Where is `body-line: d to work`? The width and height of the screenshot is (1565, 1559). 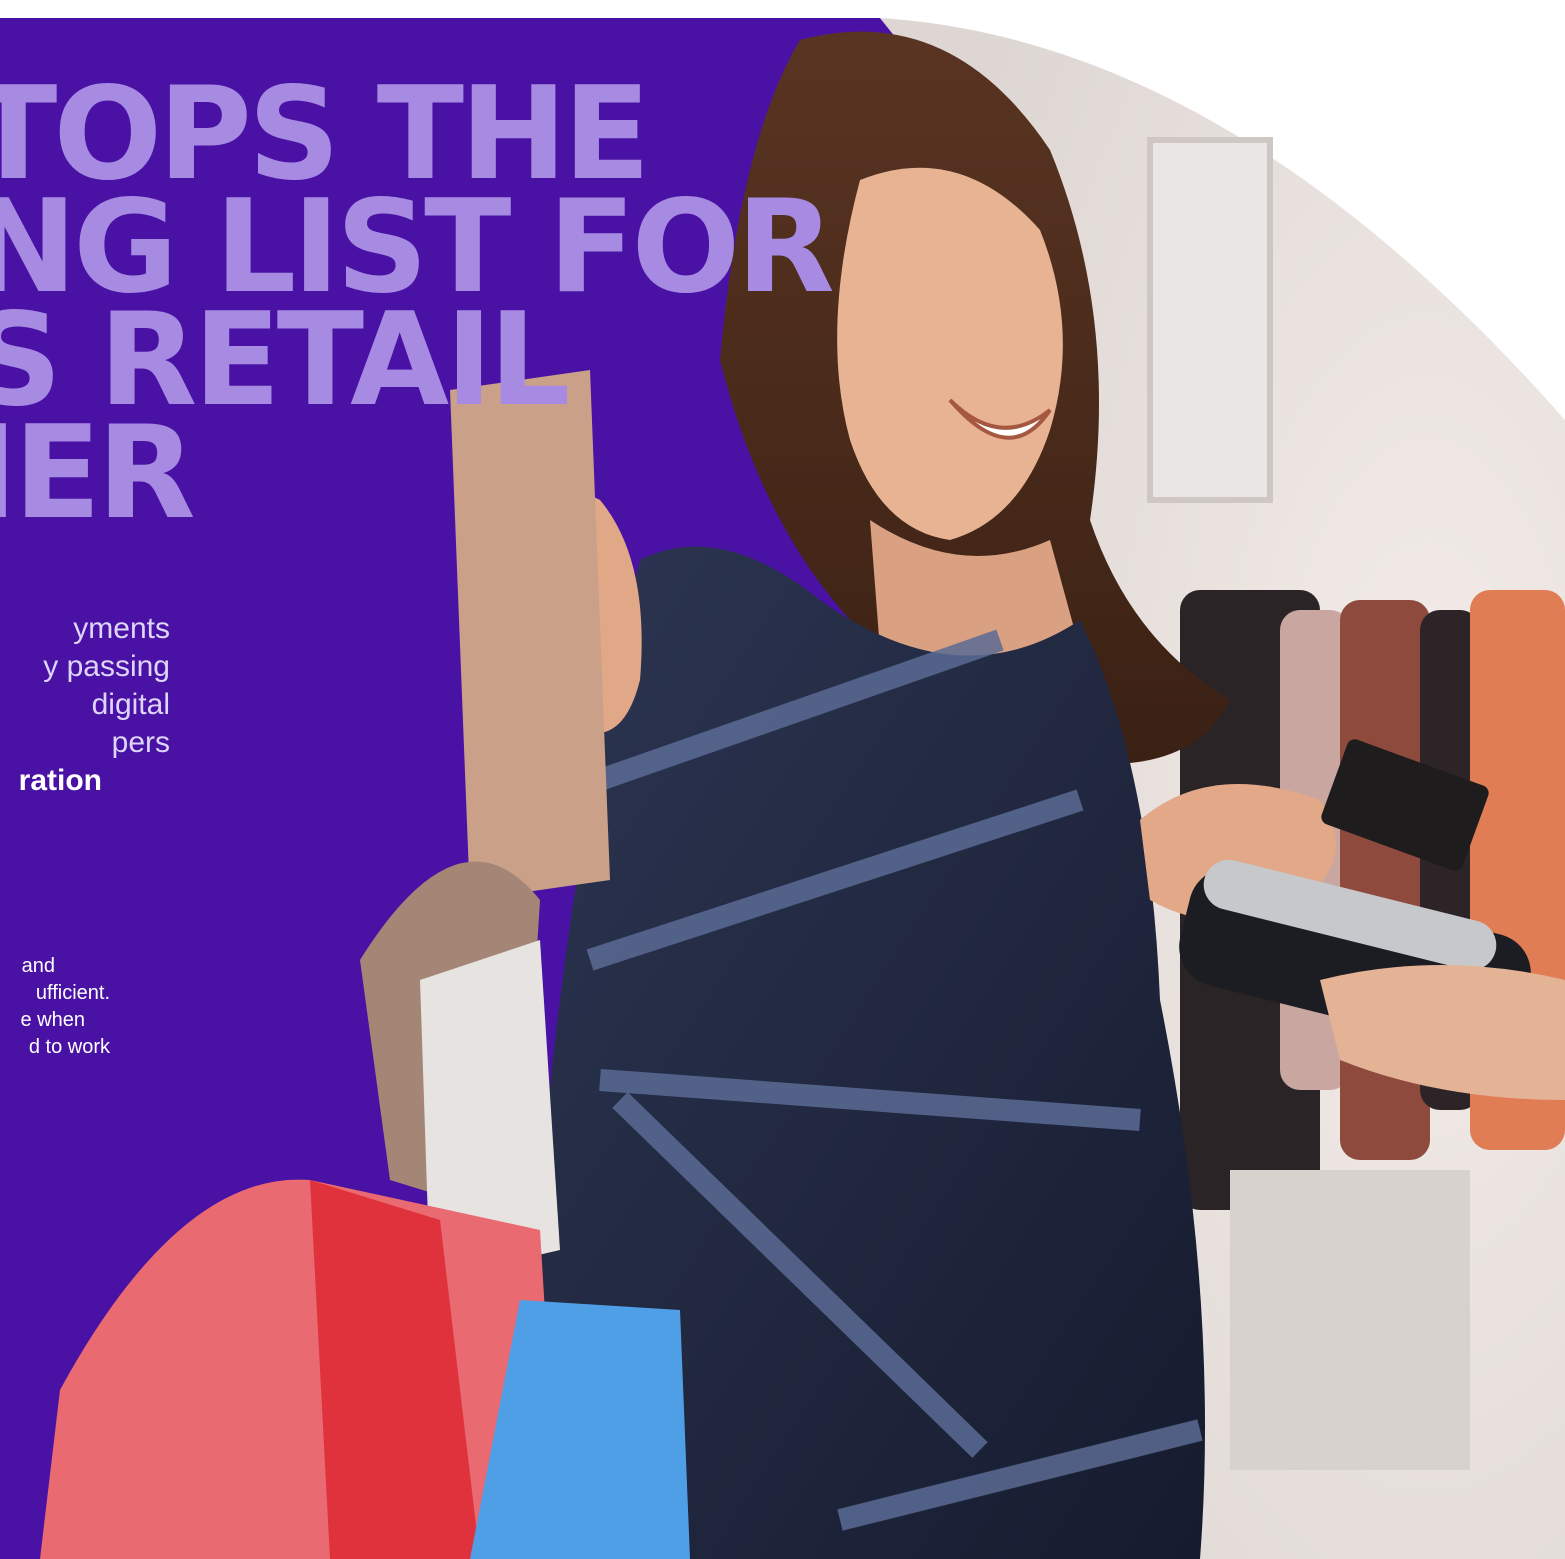
body-line: d to work is located at coordinates (69, 1047).